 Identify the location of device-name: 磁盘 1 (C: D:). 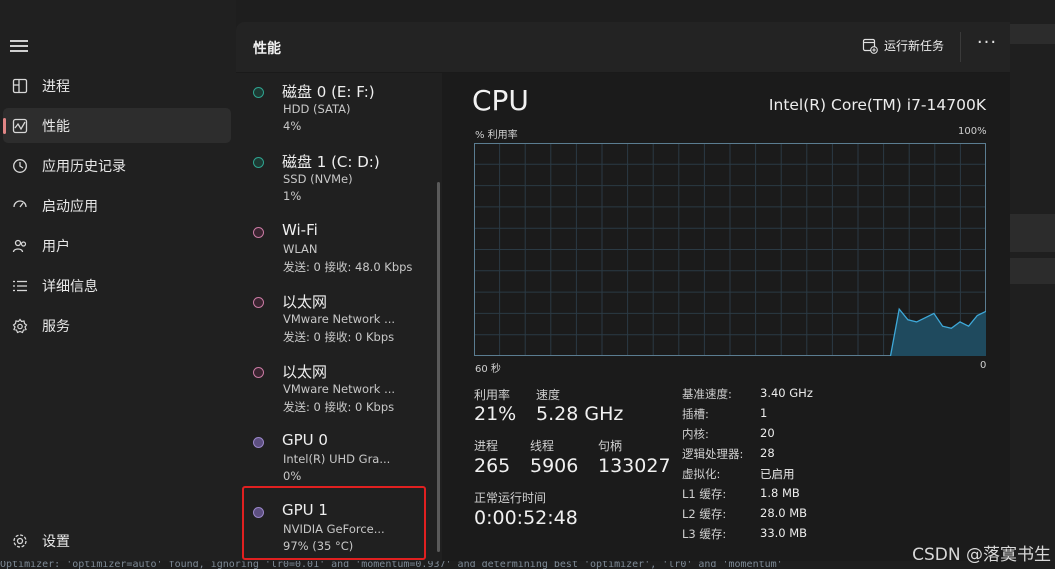
(331, 162).